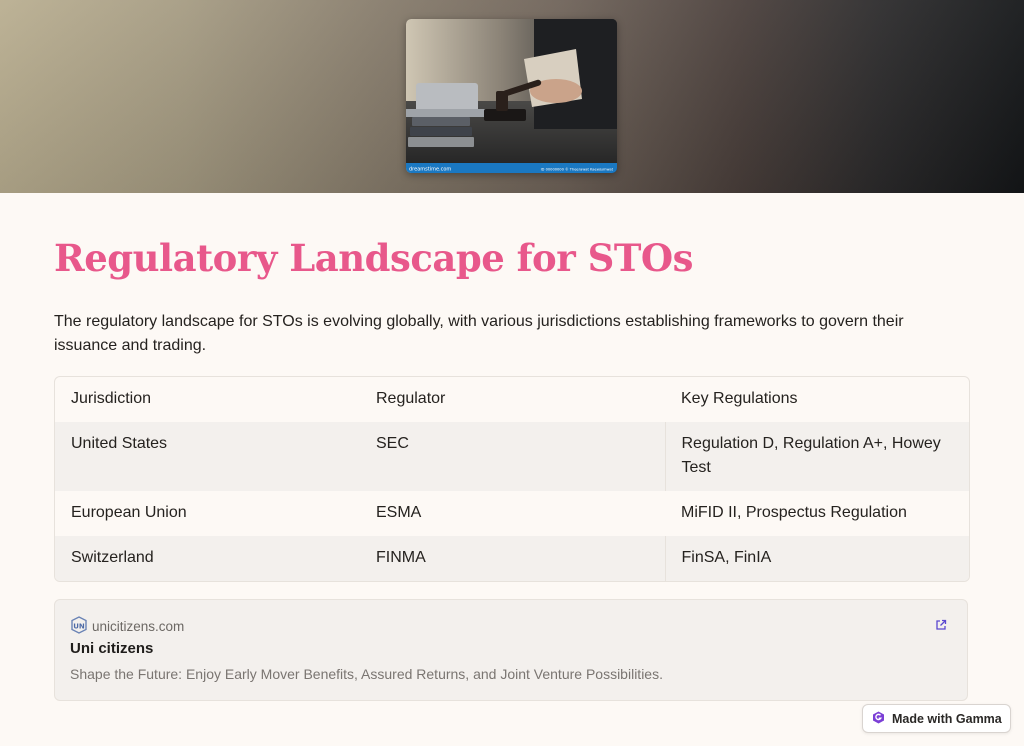 Image resolution: width=1024 pixels, height=746 pixels. What do you see at coordinates (207, 456) in the screenshot?
I see `table-cell: United States` at bounding box center [207, 456].